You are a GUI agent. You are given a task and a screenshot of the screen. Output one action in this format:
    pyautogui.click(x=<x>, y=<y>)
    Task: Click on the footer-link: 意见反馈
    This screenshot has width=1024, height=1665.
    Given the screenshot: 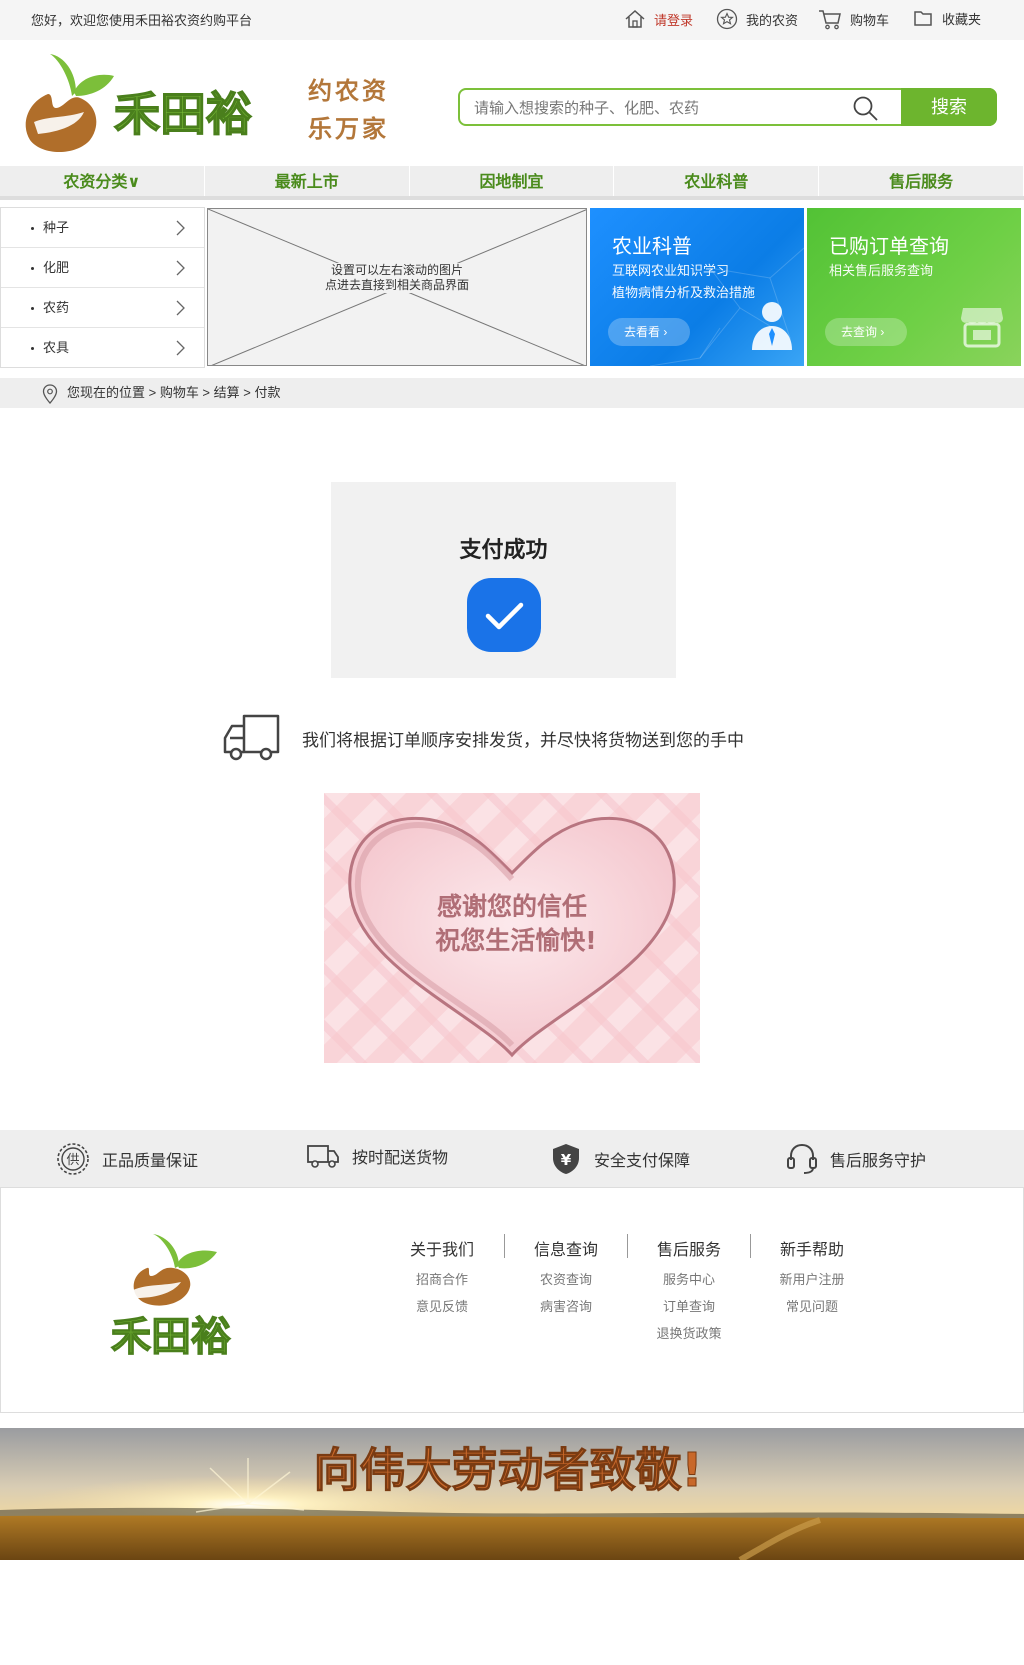 What is the action you would take?
    pyautogui.click(x=442, y=1306)
    